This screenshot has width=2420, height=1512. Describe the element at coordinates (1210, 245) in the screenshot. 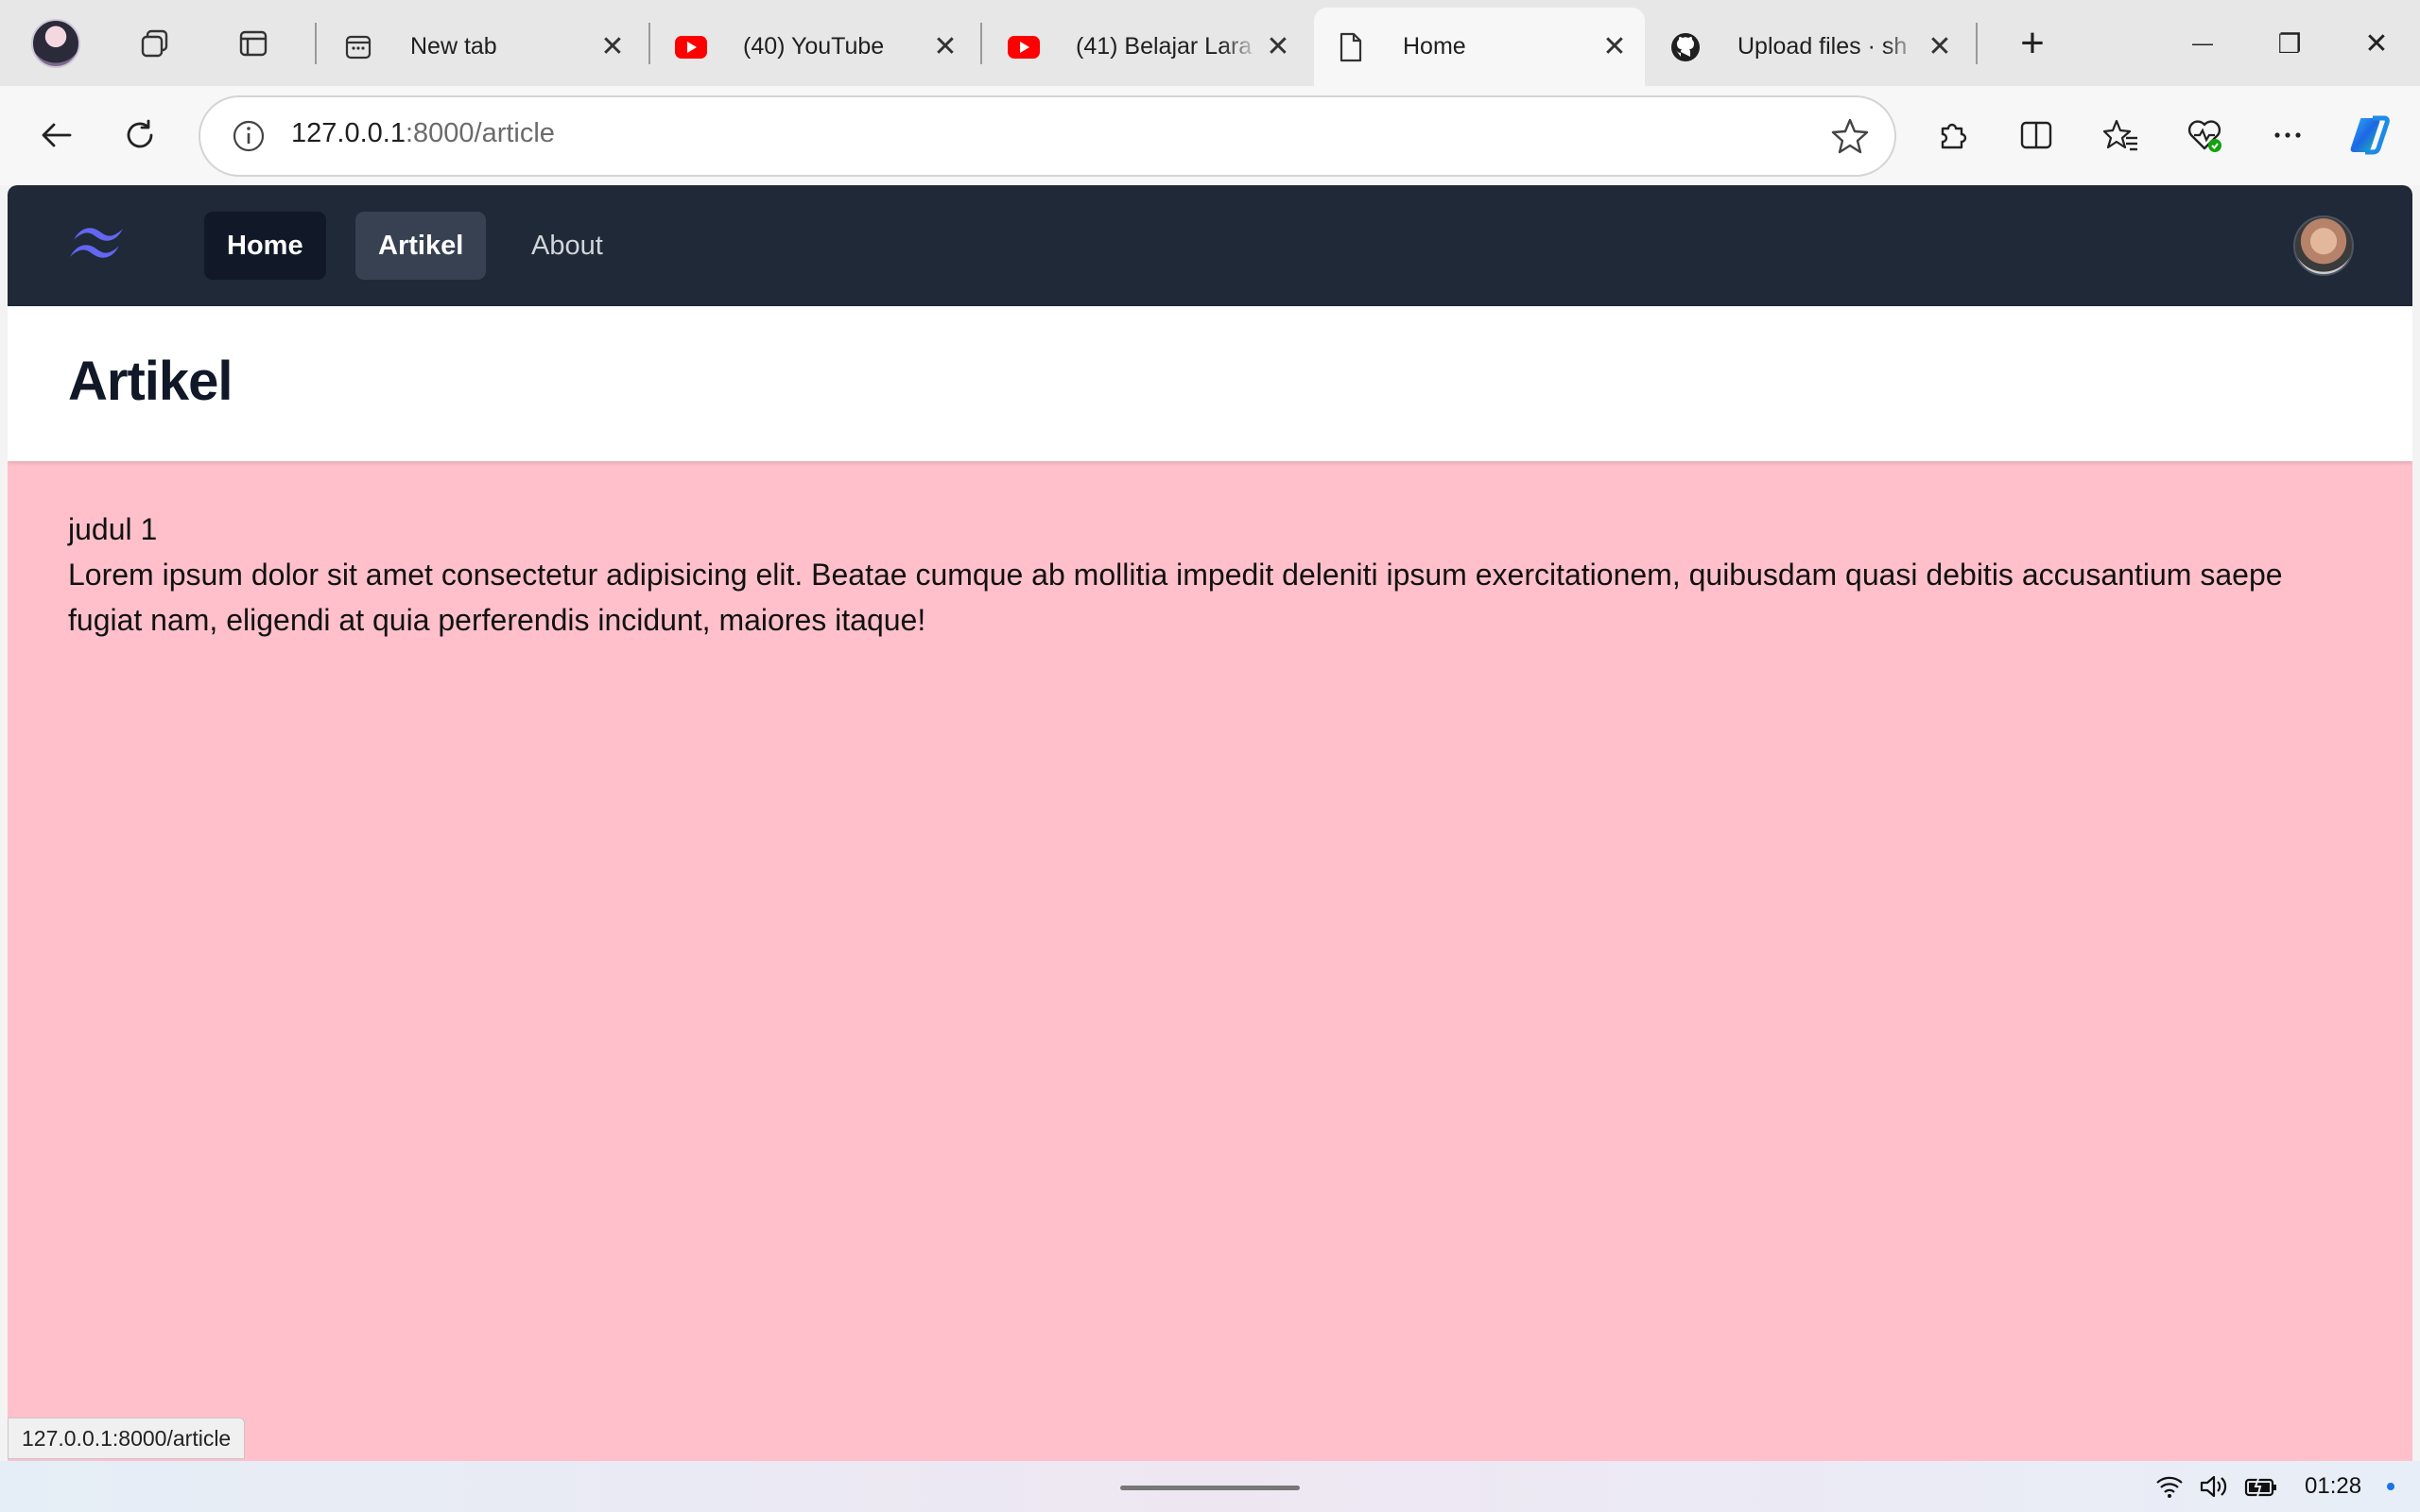

I see `site-navbar: Home Artikel About` at that location.